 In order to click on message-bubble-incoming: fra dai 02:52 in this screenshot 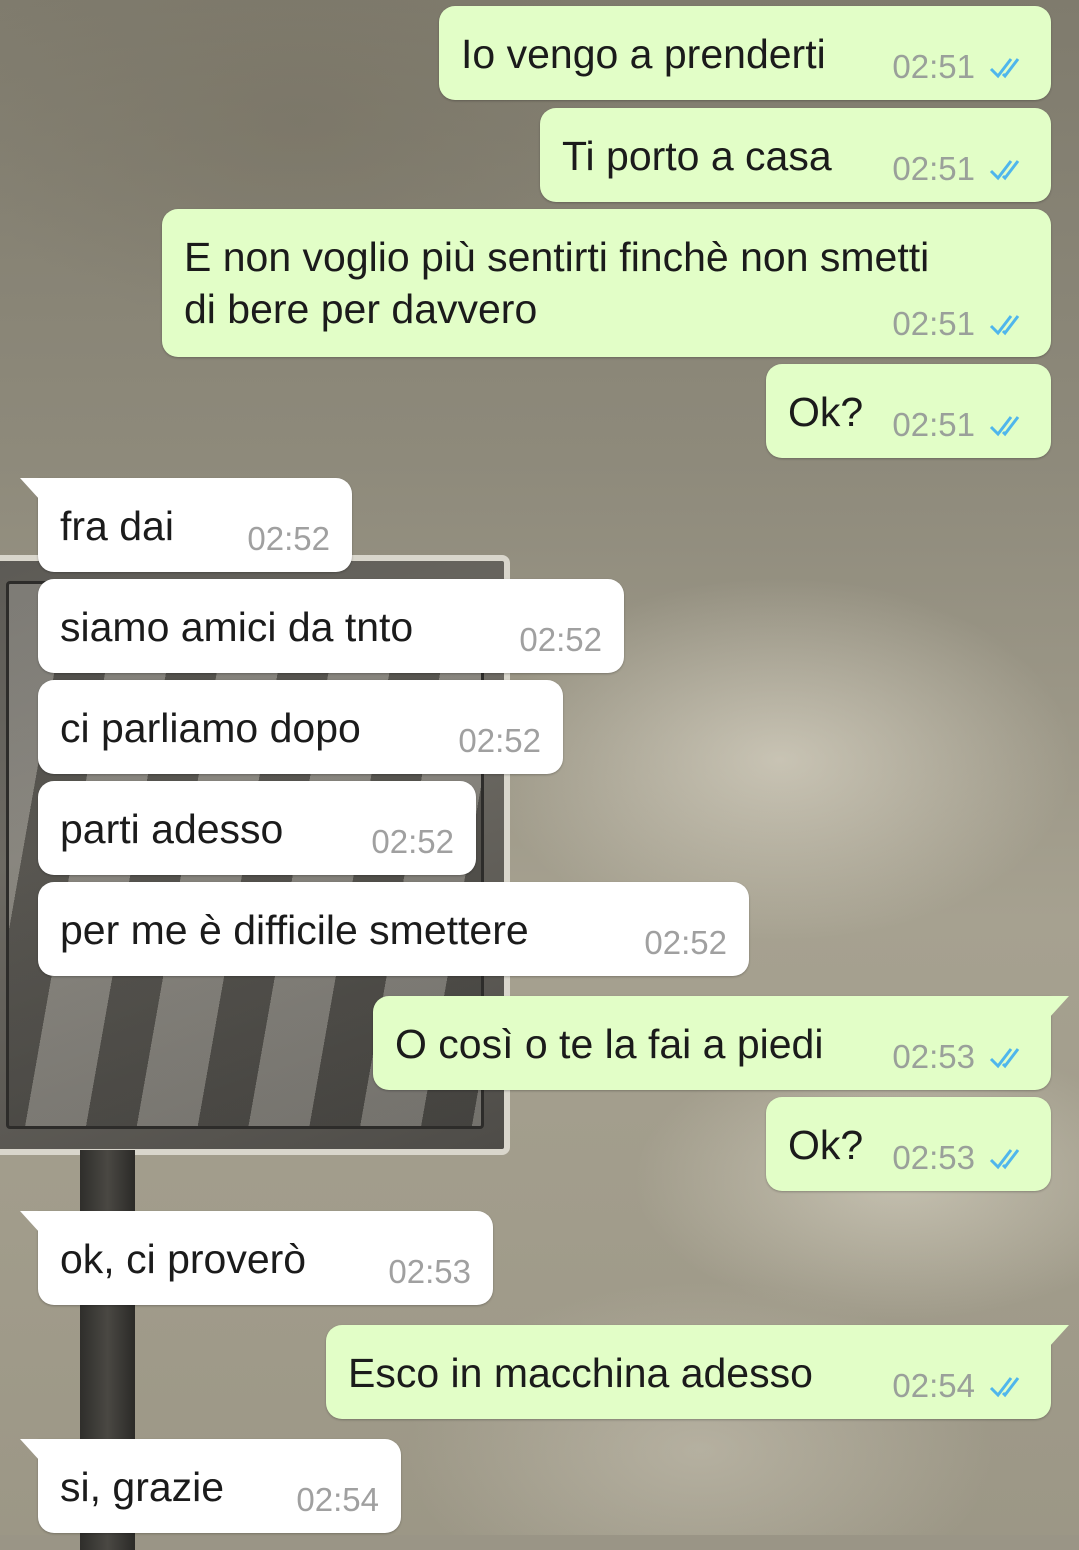, I will do `click(186, 525)`.